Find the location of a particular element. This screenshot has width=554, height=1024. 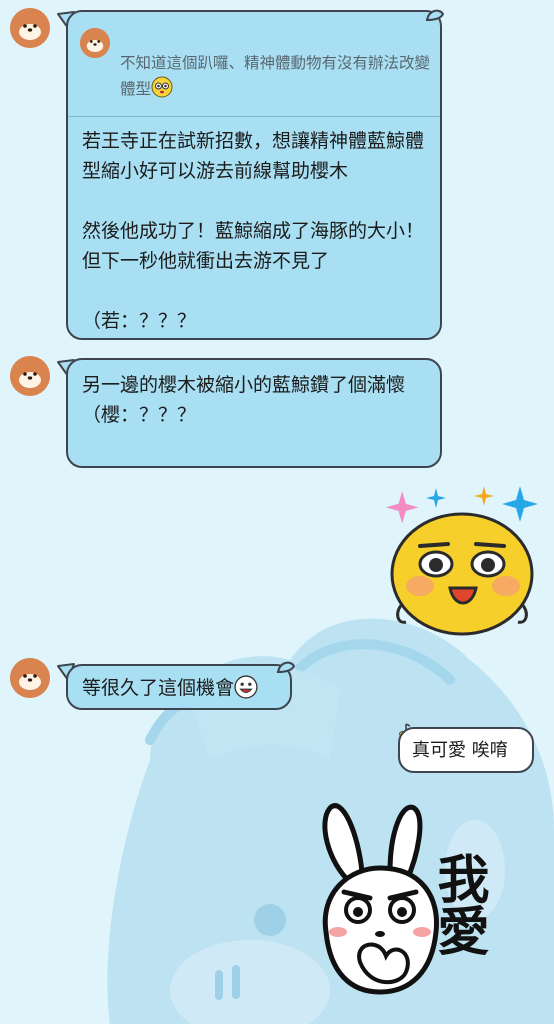

reply-quote: 不知道這個趴囉、精神體動物有沒有辦法改變體型 is located at coordinates (254, 64).